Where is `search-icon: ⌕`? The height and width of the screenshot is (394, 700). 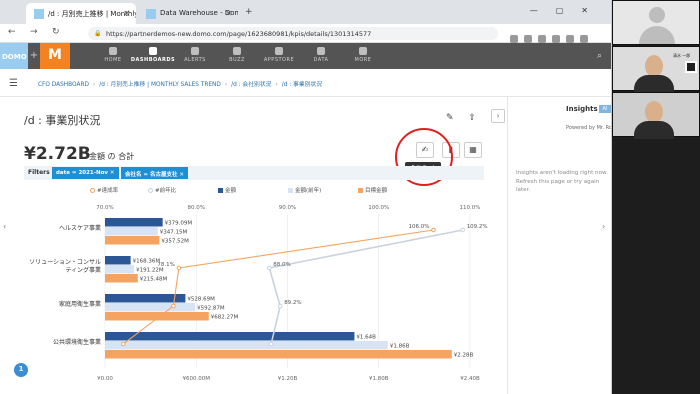 search-icon: ⌕ is located at coordinates (599, 56).